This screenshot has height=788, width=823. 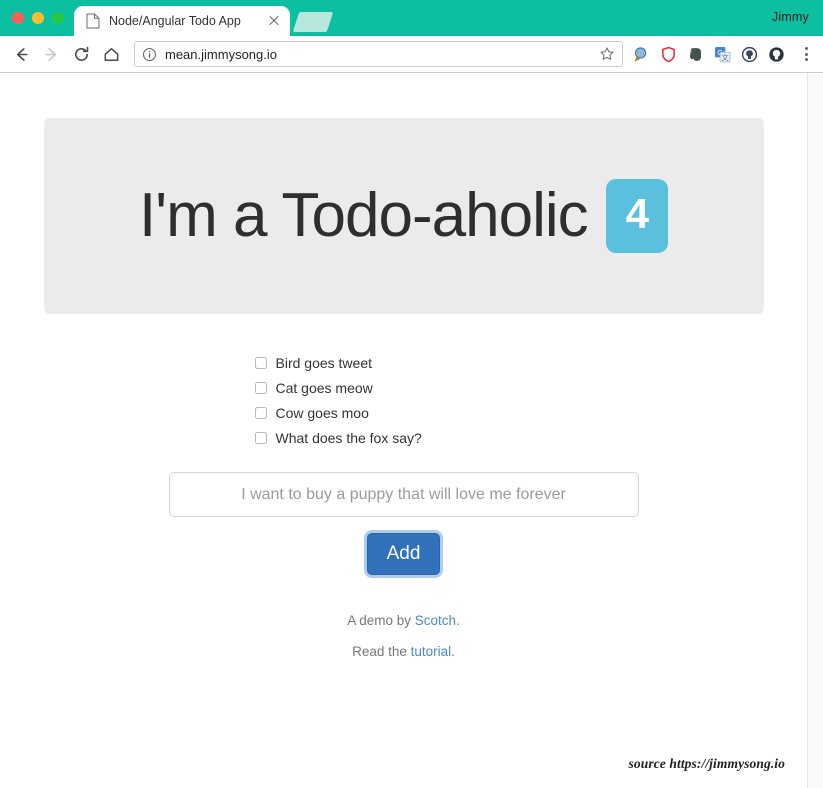 I want to click on github-octocat-icon, so click(x=749, y=54).